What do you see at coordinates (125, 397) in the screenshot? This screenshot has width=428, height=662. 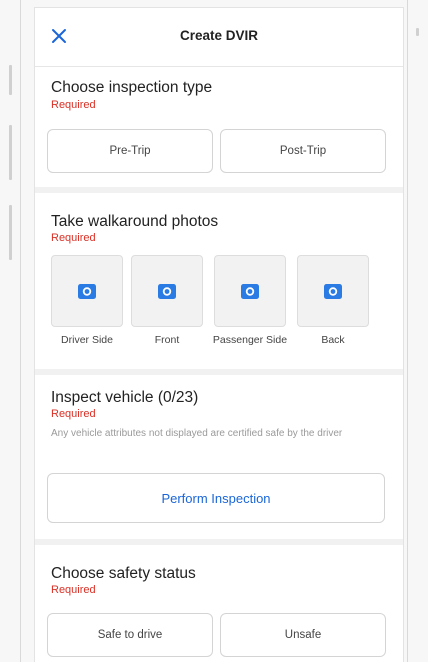 I see `section-title: Inspect vehicle (0/23)` at bounding box center [125, 397].